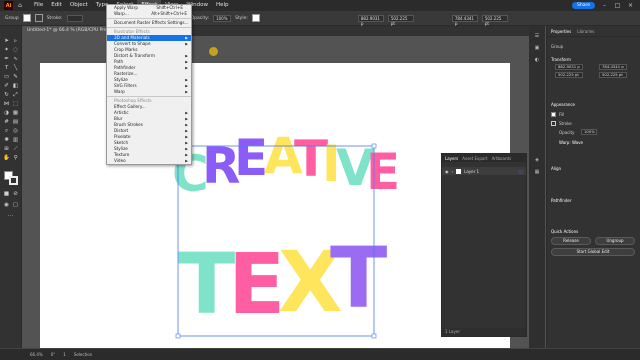 The image size is (640, 360). What do you see at coordinates (6, 95) in the screenshot?
I see `rotate-tool-icon: ↻` at bounding box center [6, 95].